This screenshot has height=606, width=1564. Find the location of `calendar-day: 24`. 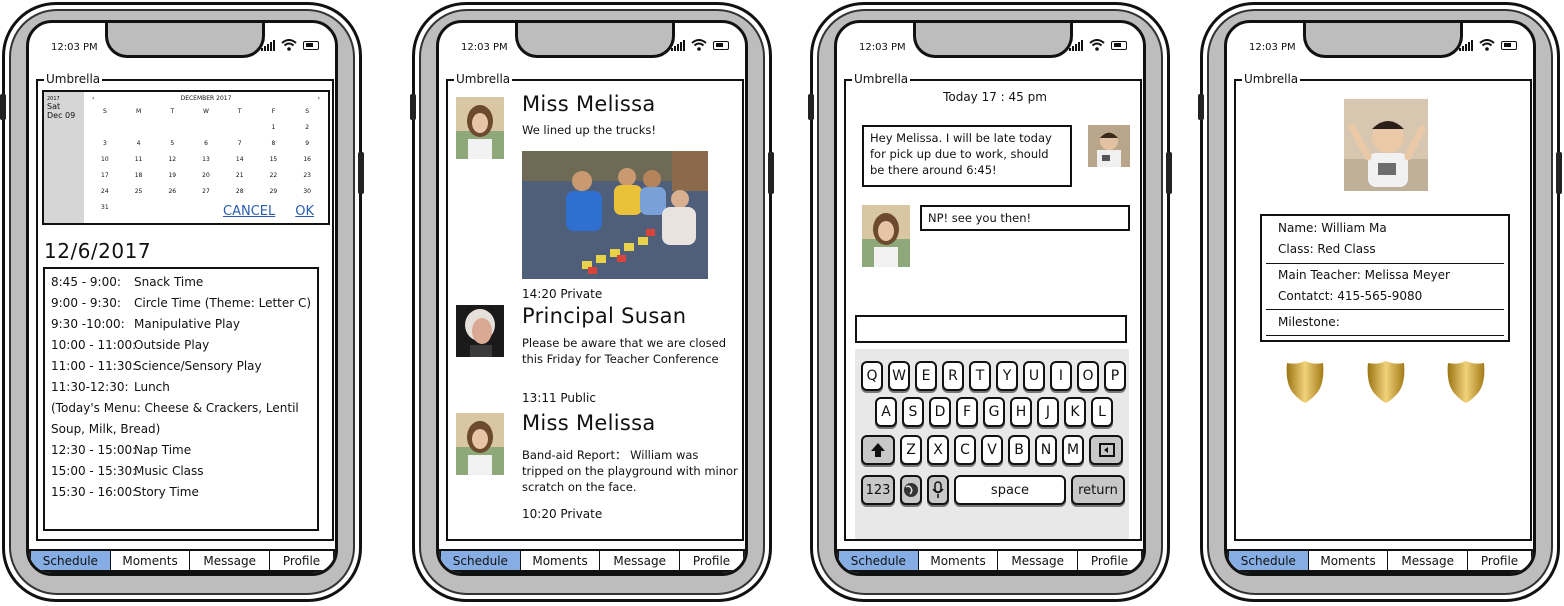

calendar-day: 24 is located at coordinates (105, 192).